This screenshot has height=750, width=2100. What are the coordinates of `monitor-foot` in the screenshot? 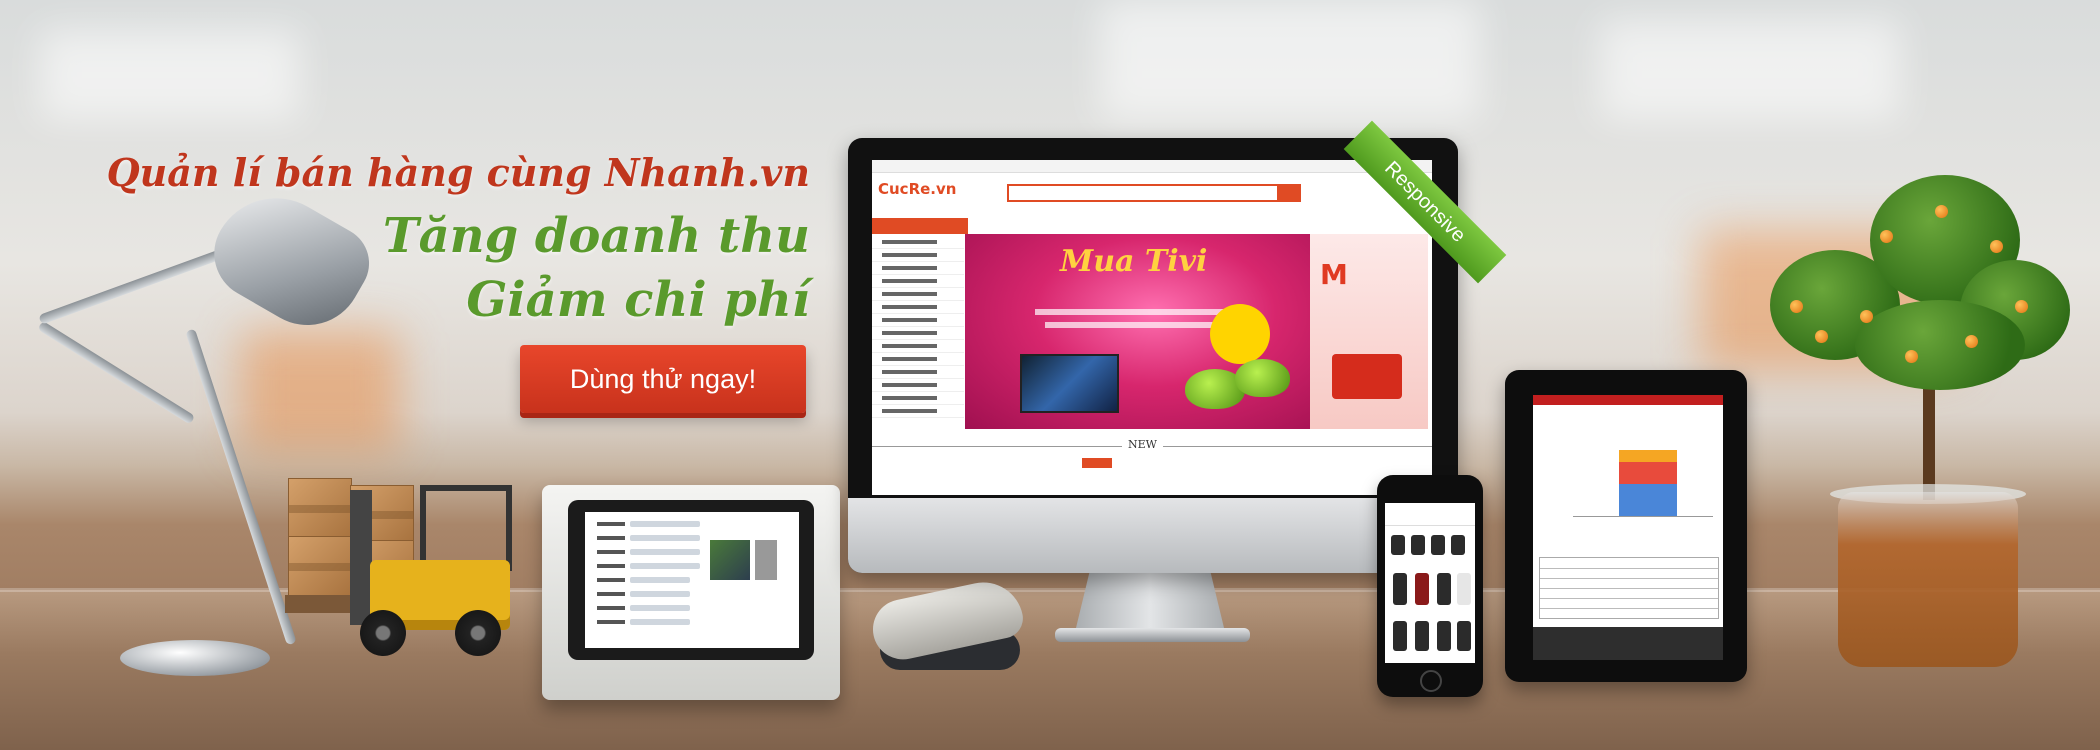 It's located at (1152, 635).